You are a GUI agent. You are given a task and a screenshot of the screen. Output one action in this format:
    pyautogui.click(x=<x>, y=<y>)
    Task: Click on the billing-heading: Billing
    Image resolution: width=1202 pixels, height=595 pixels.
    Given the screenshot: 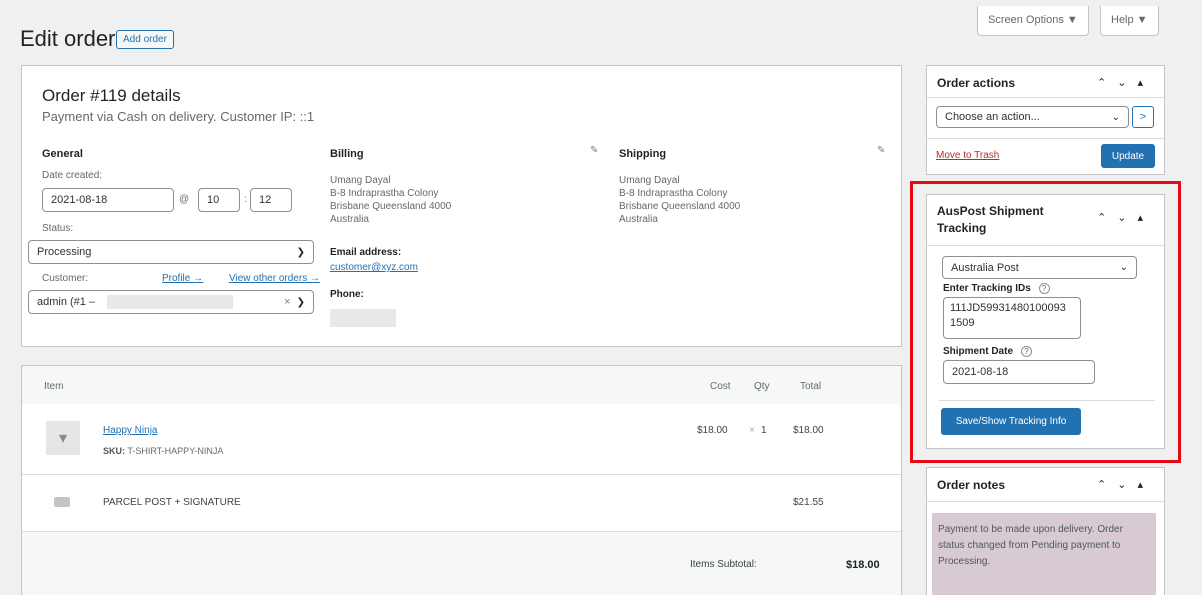 What is the action you would take?
    pyautogui.click(x=347, y=154)
    